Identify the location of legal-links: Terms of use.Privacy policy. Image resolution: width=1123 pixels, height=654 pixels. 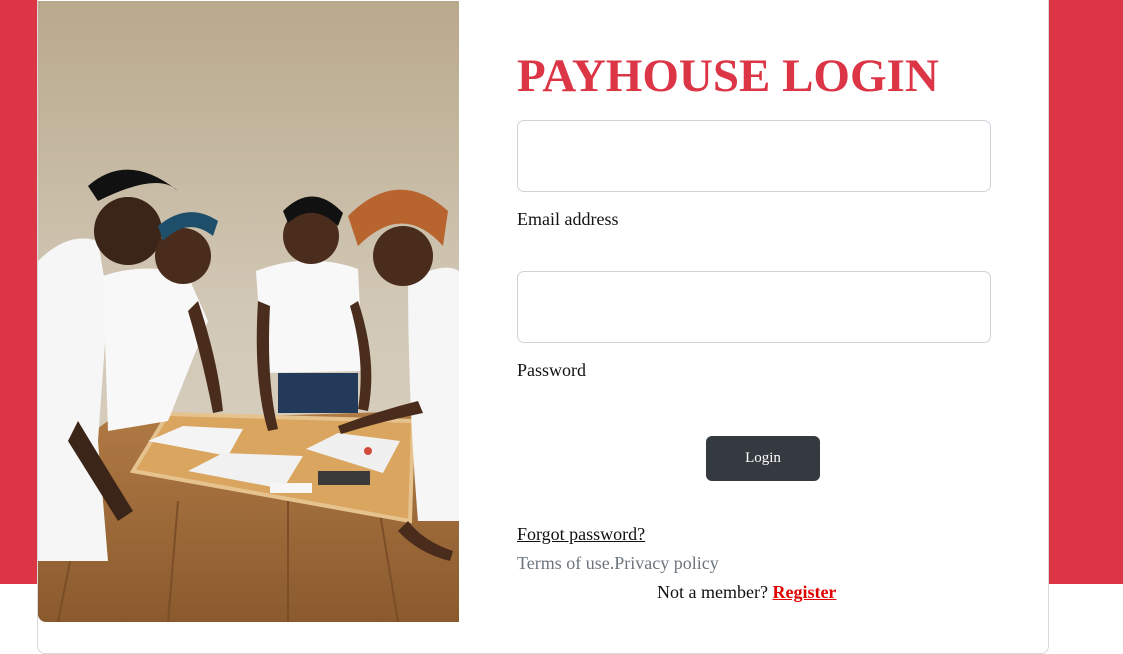
(618, 563).